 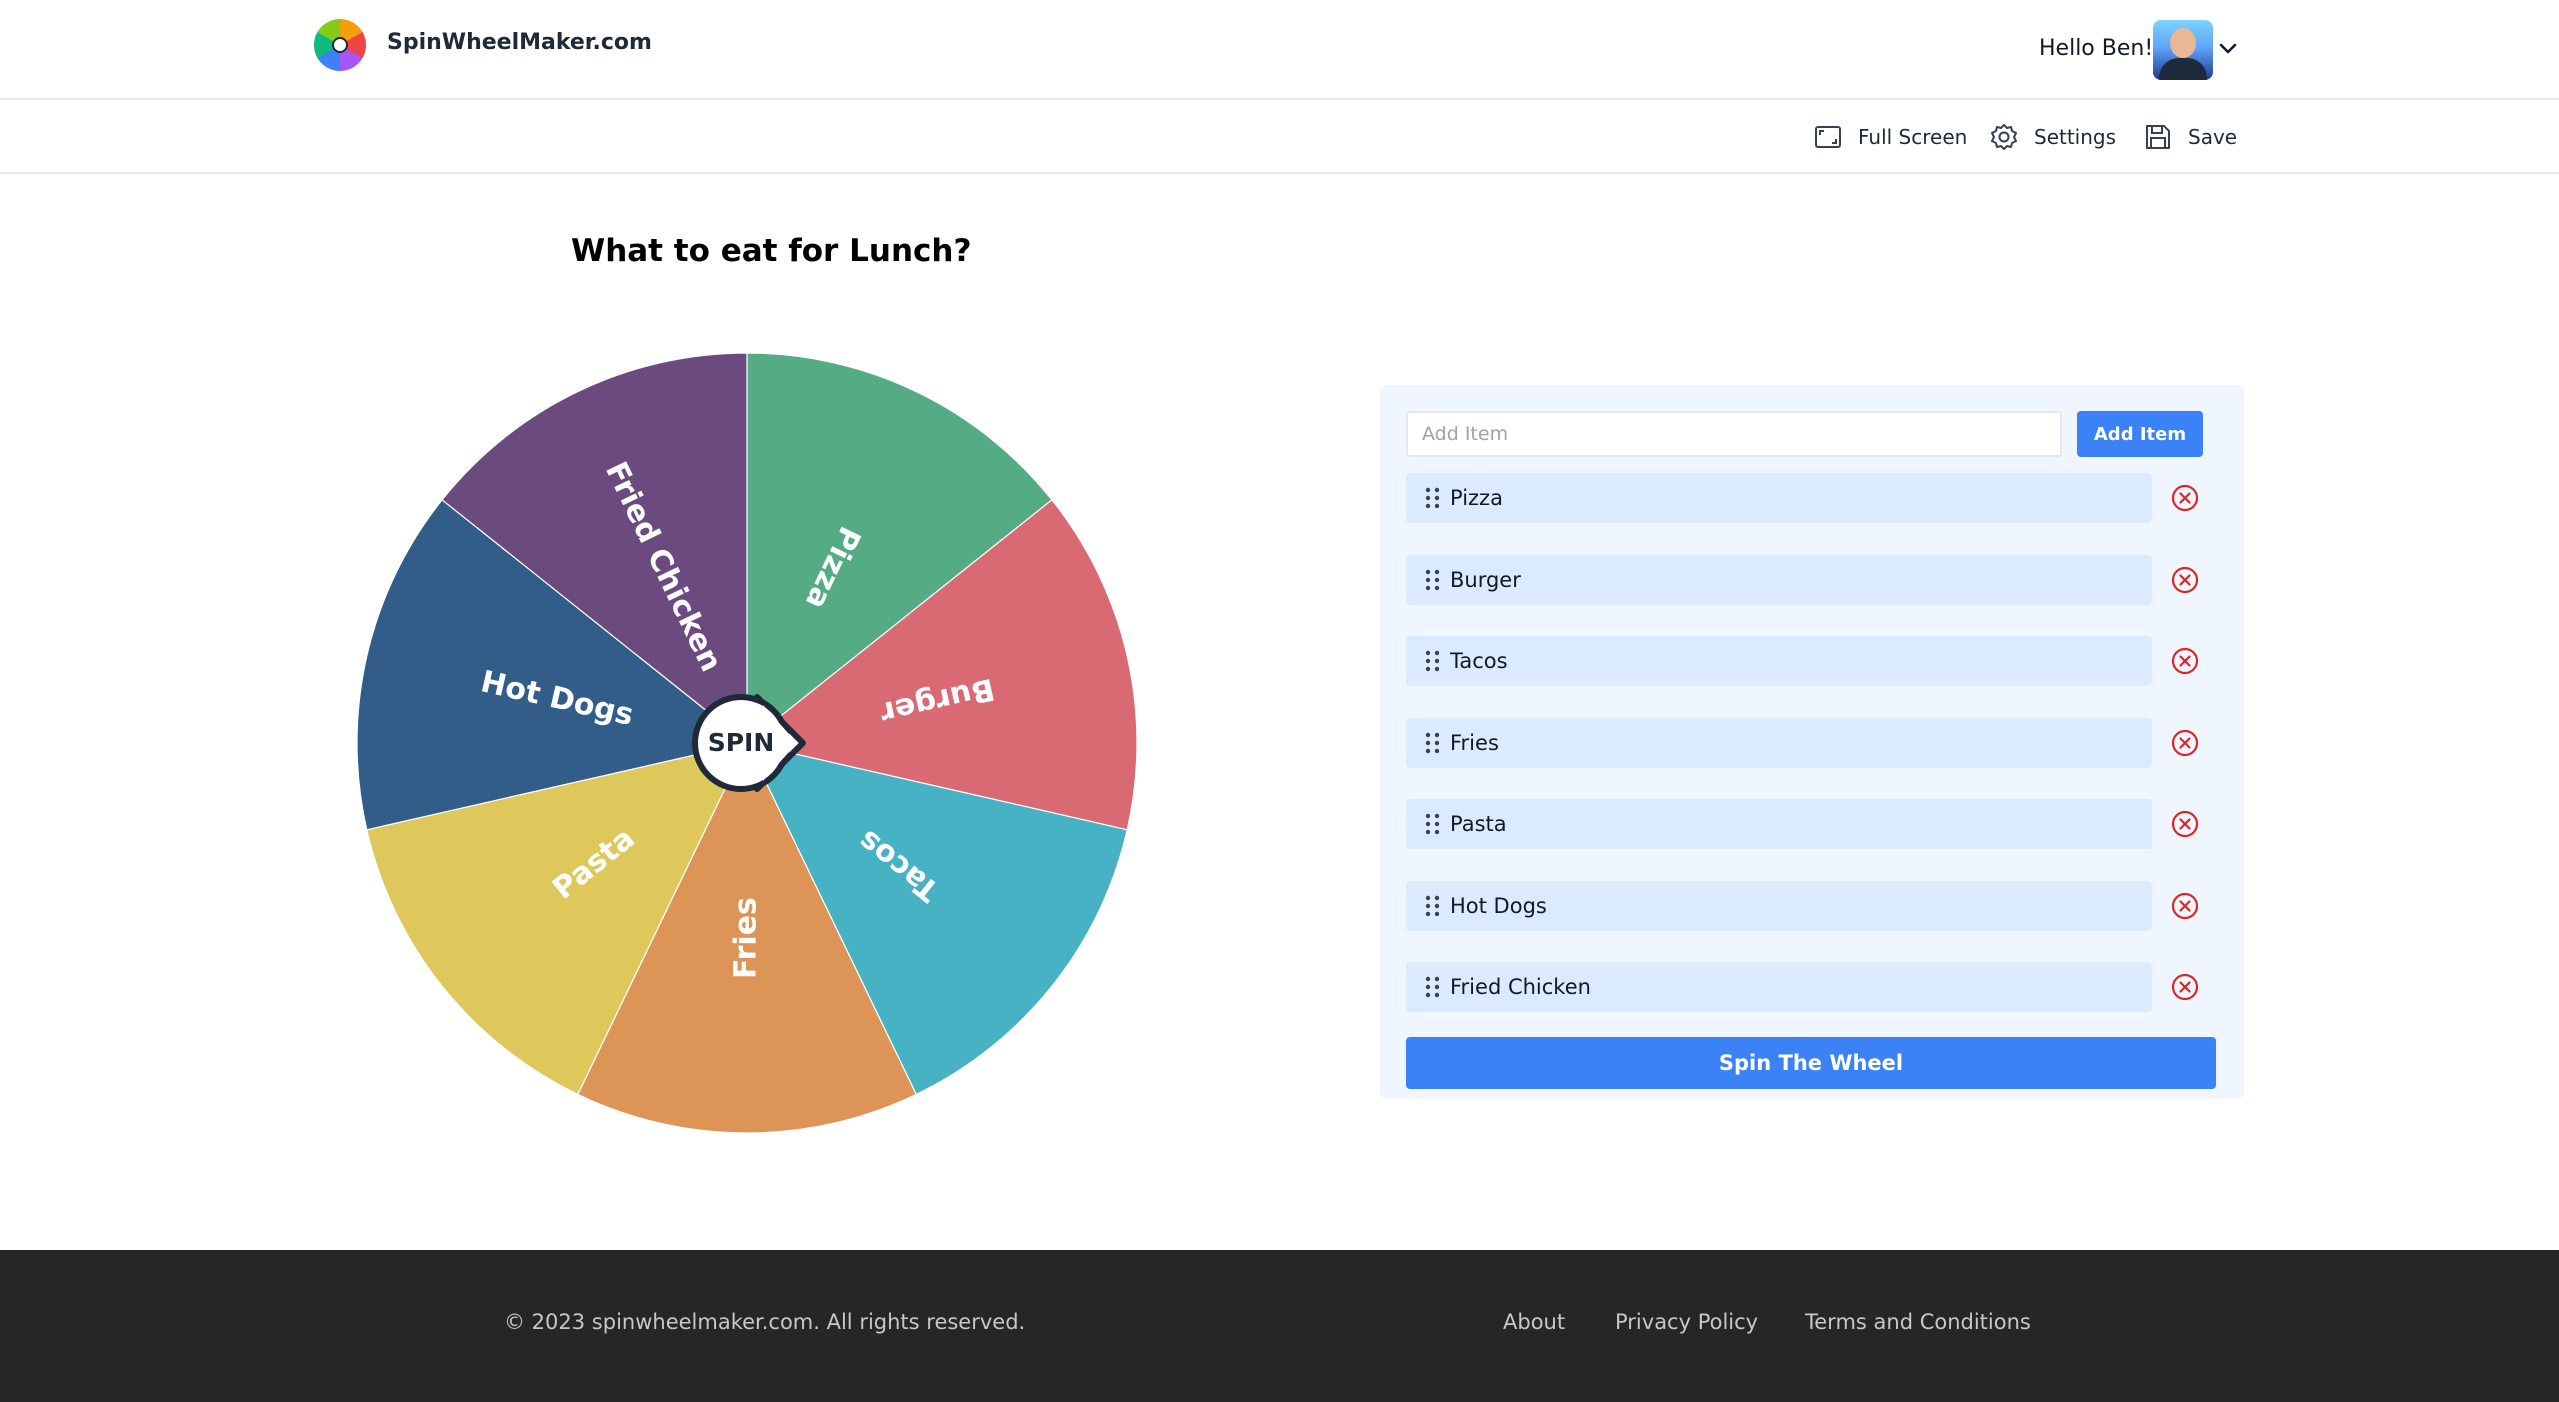 What do you see at coordinates (741, 742) in the screenshot?
I see `spin-label: SPIN` at bounding box center [741, 742].